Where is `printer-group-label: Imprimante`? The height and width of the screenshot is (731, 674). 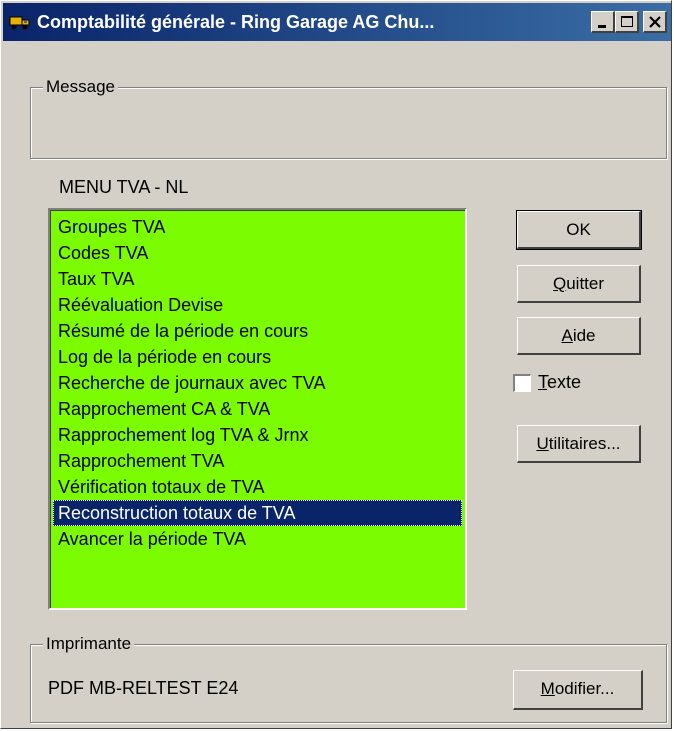 printer-group-label: Imprimante is located at coordinates (89, 644).